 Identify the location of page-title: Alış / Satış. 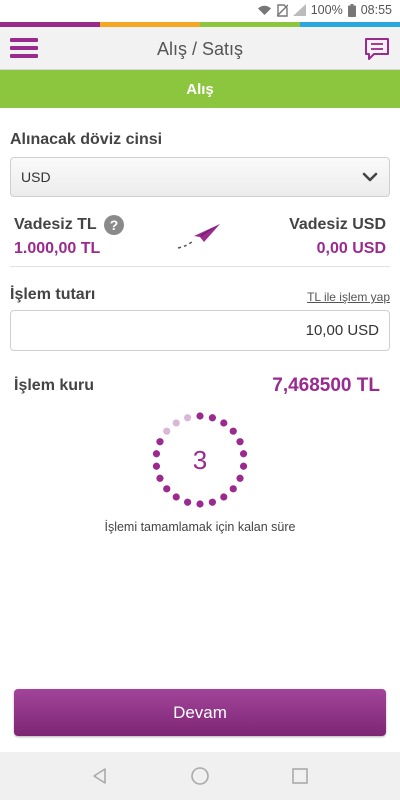
(200, 49).